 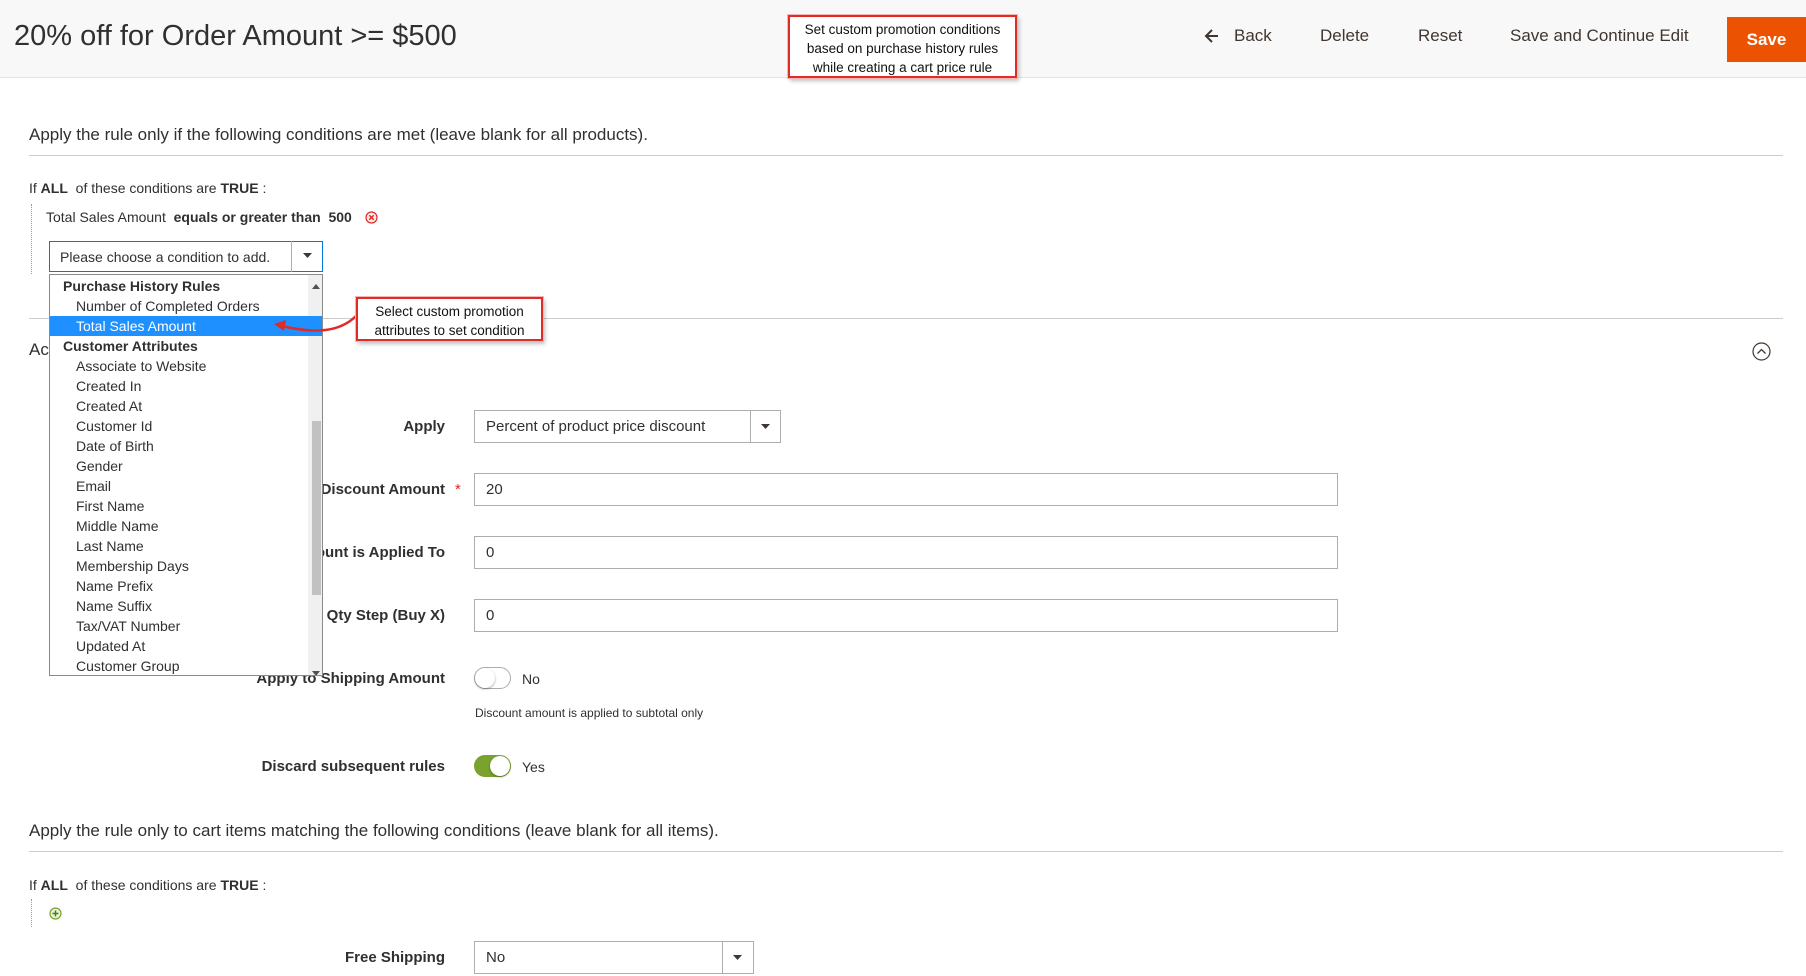 I want to click on callout-line: based on purchase history rules, so click(x=902, y=48).